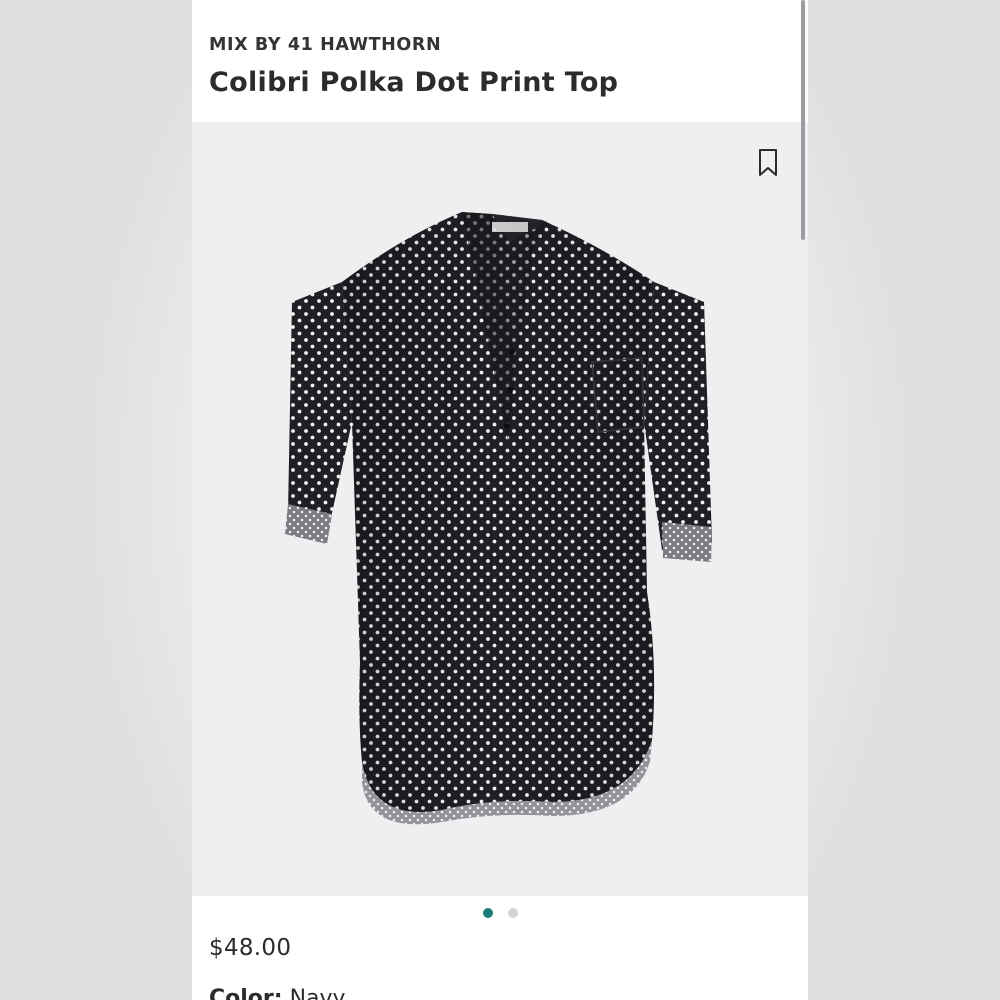 This screenshot has height=1000, width=1000. I want to click on product-price: $48.00, so click(250, 948).